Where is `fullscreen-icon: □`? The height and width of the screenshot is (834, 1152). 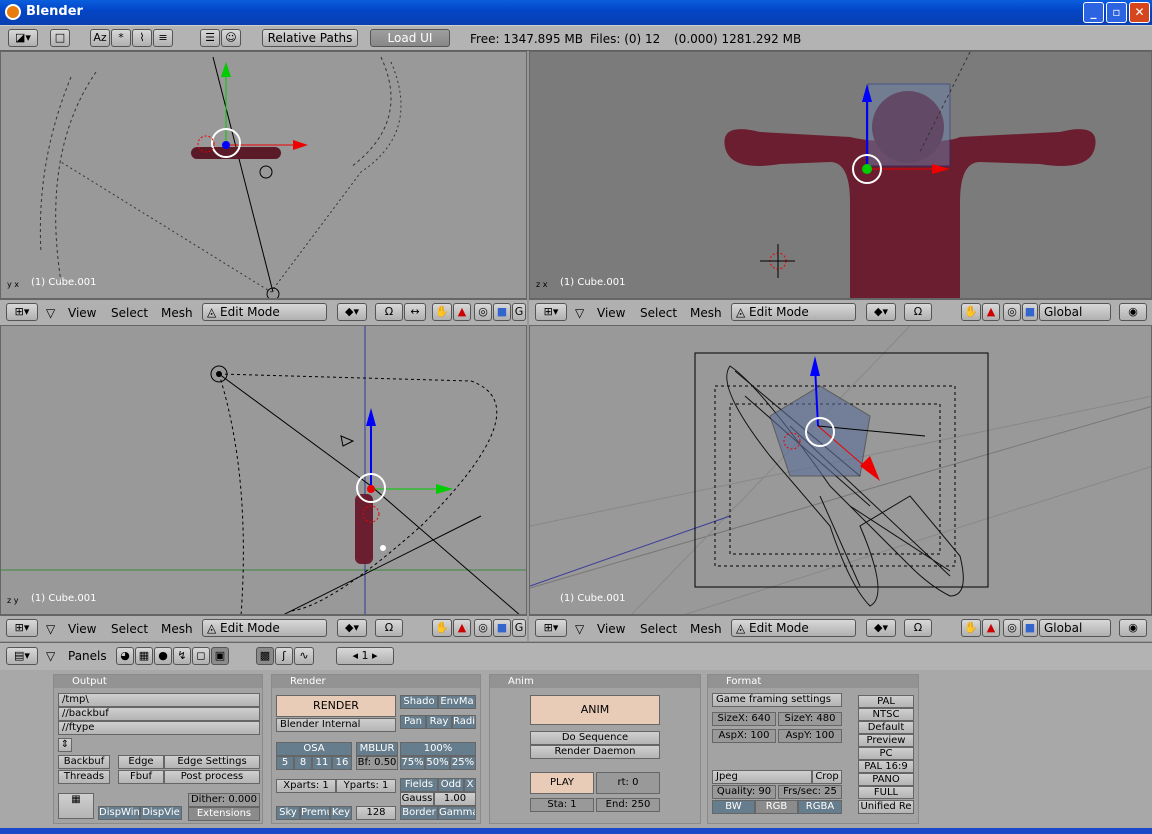 fullscreen-icon: □ is located at coordinates (60, 38).